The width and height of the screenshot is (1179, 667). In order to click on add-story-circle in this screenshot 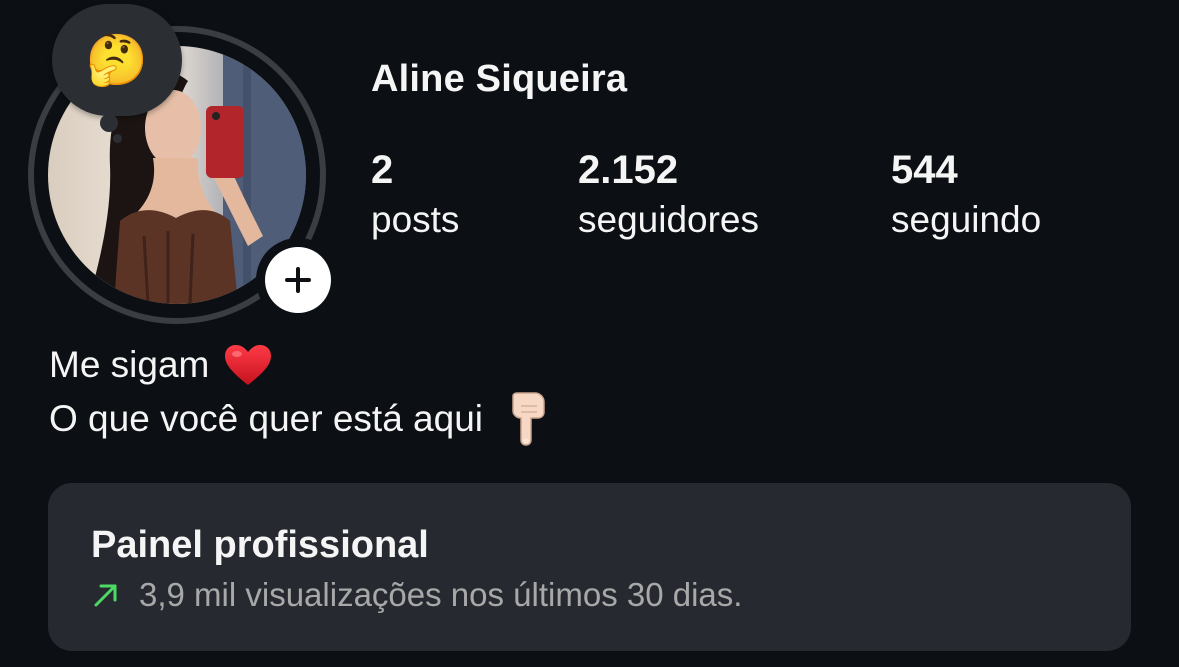, I will do `click(298, 280)`.